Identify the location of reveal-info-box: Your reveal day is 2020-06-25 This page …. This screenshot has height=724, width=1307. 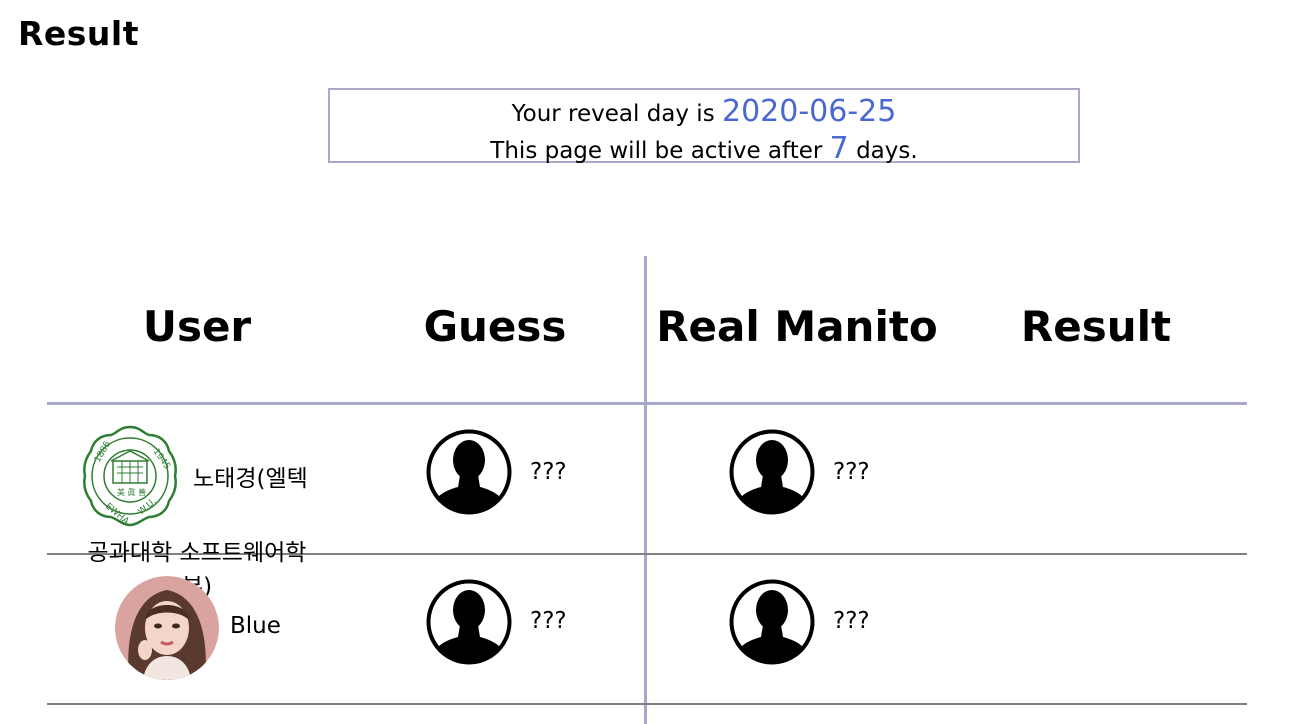
(704, 126).